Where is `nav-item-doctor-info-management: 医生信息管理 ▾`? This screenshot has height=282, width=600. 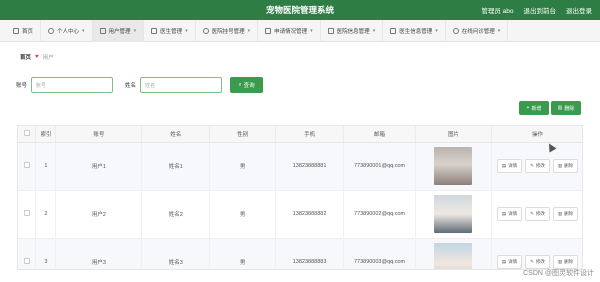
nav-item-doctor-info-management: 医生信息管理 ▾ is located at coordinates (414, 30).